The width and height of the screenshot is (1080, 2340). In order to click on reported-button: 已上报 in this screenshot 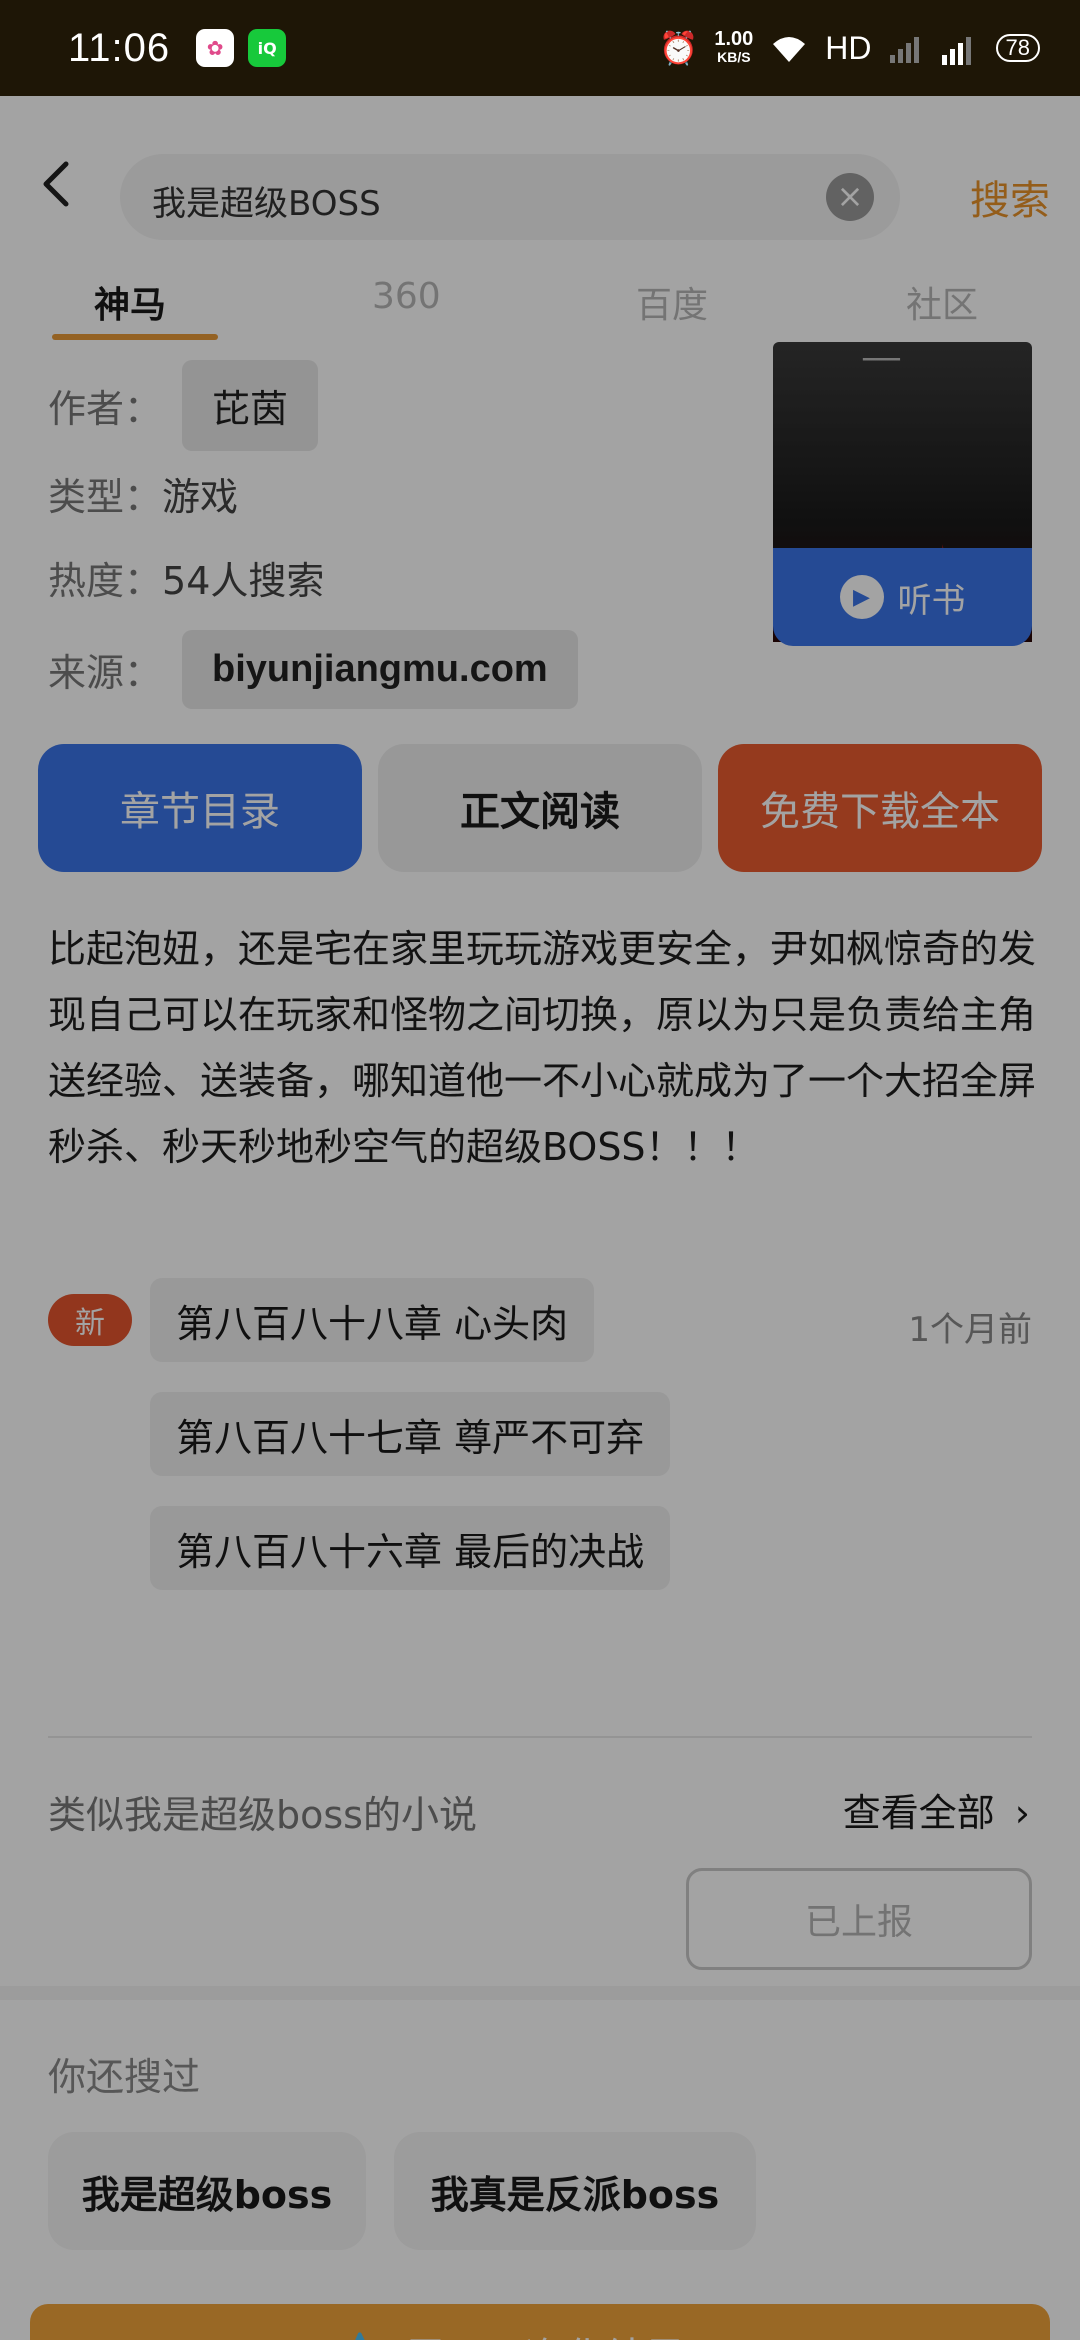, I will do `click(859, 1919)`.